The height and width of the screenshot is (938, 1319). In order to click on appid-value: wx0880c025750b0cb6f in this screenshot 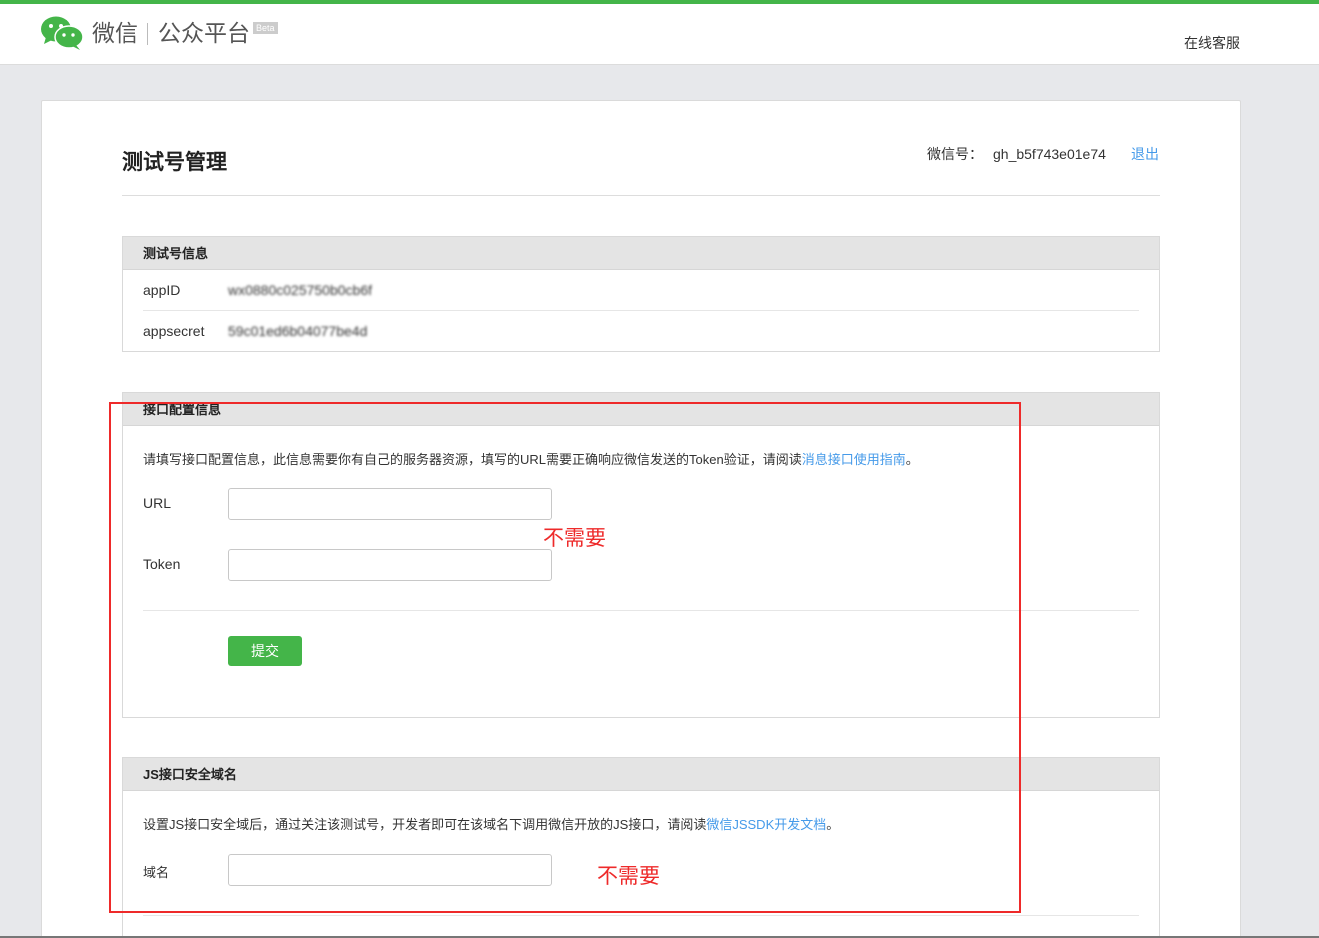, I will do `click(300, 290)`.